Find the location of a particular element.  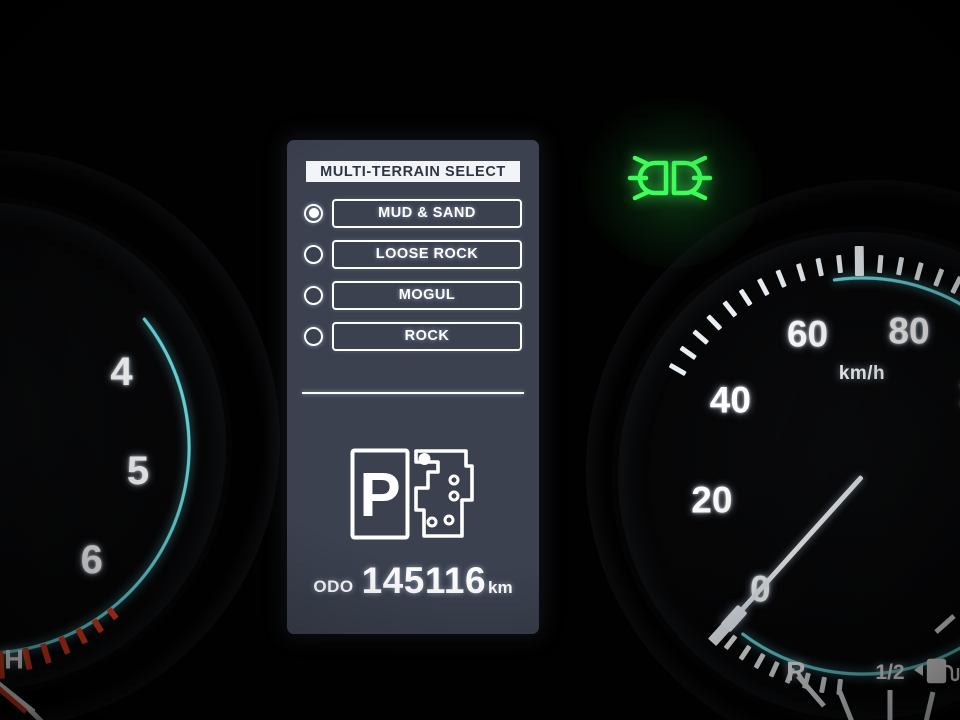

gate-dot-park is located at coordinates (424, 459).